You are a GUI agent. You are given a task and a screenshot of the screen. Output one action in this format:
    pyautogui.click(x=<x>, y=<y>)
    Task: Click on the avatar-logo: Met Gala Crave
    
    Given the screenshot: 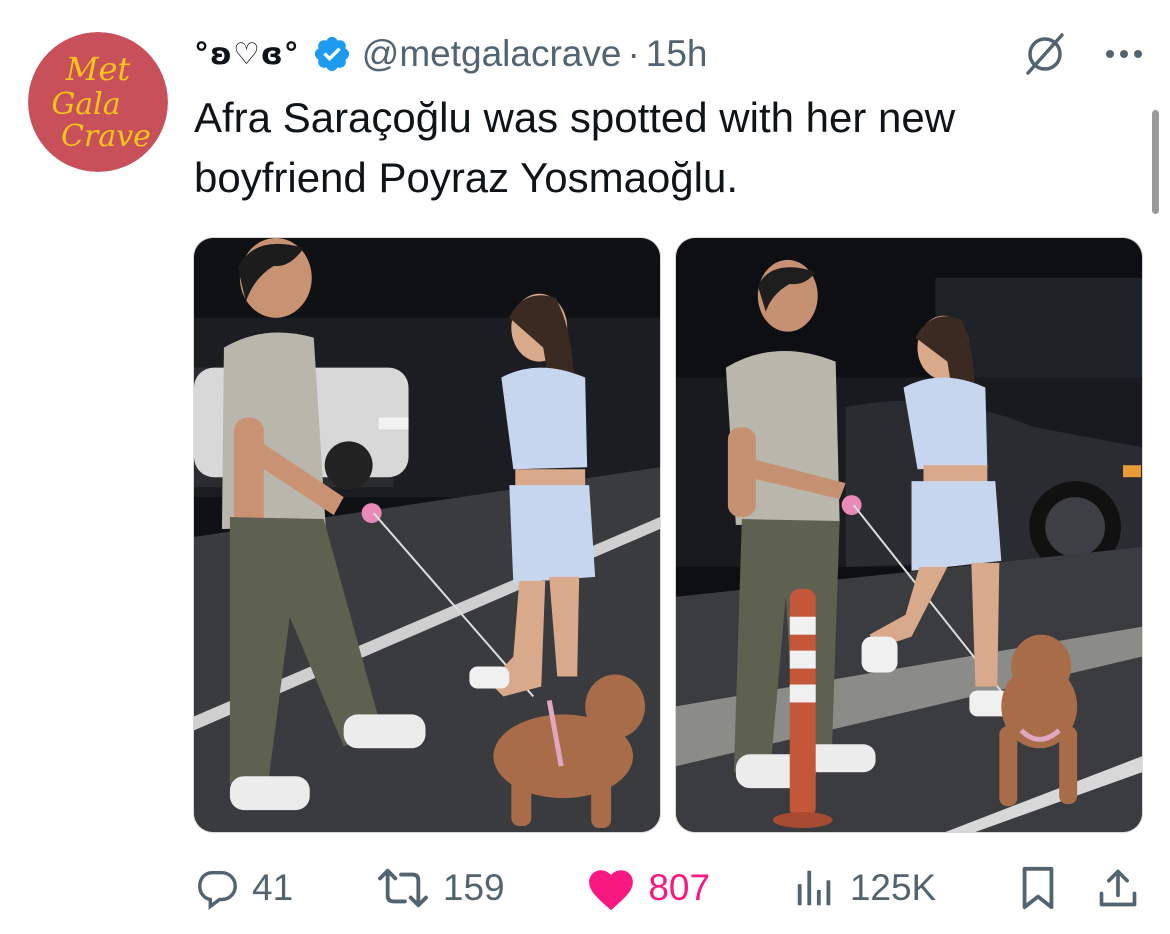 What is the action you would take?
    pyautogui.click(x=98, y=102)
    